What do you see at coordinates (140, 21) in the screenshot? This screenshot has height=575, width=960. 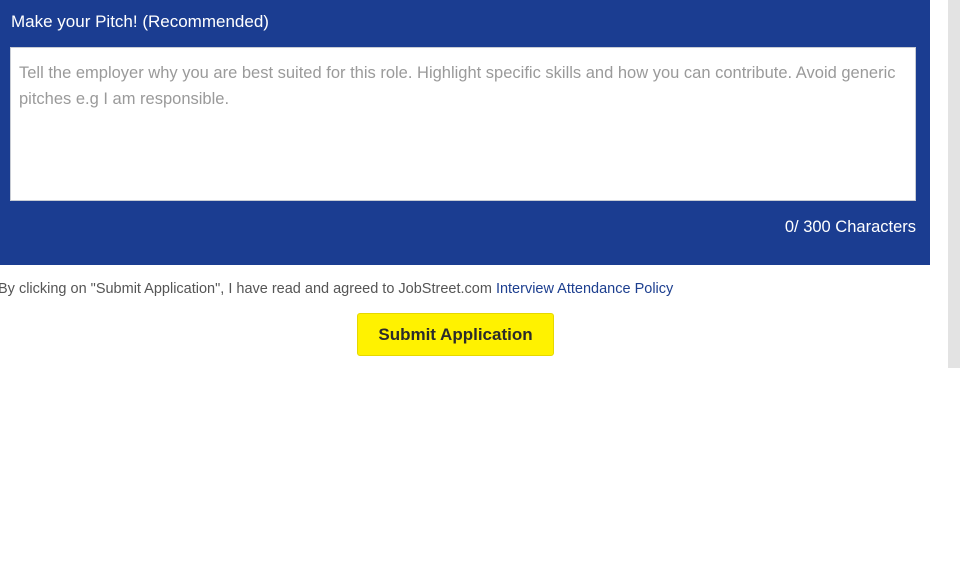 I see `pitch-title: Make your Pitch! (Recommended)` at bounding box center [140, 21].